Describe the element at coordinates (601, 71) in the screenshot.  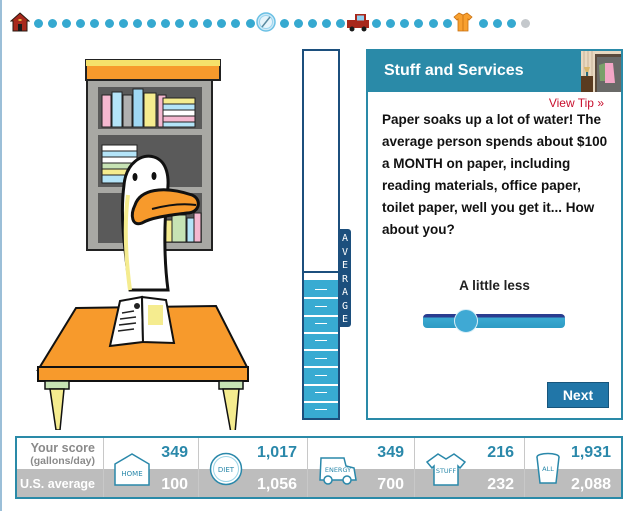
I see `closet-icon` at that location.